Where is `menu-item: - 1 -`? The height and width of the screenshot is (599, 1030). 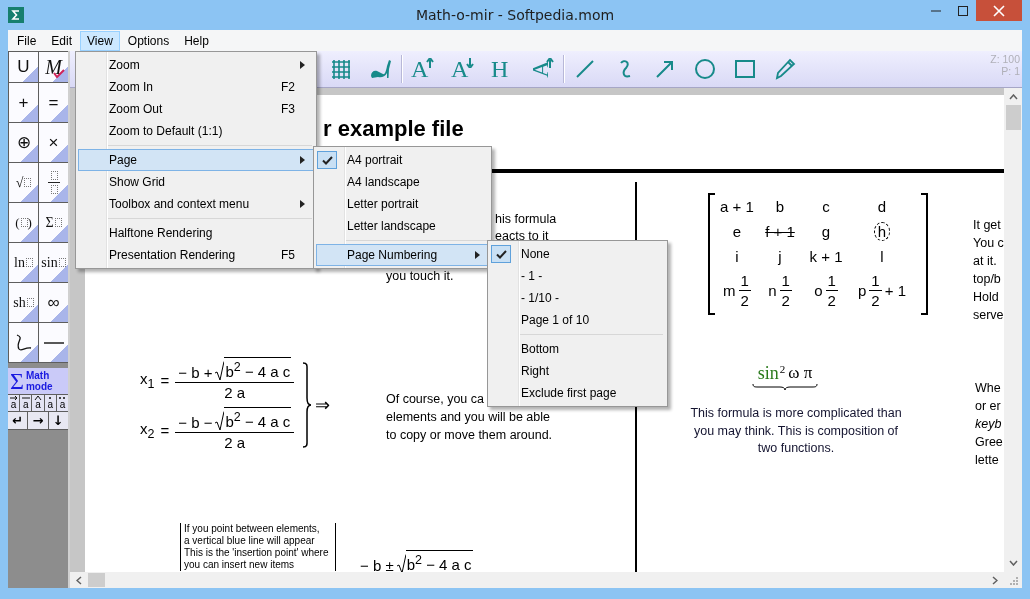
menu-item: - 1 - is located at coordinates (577, 276).